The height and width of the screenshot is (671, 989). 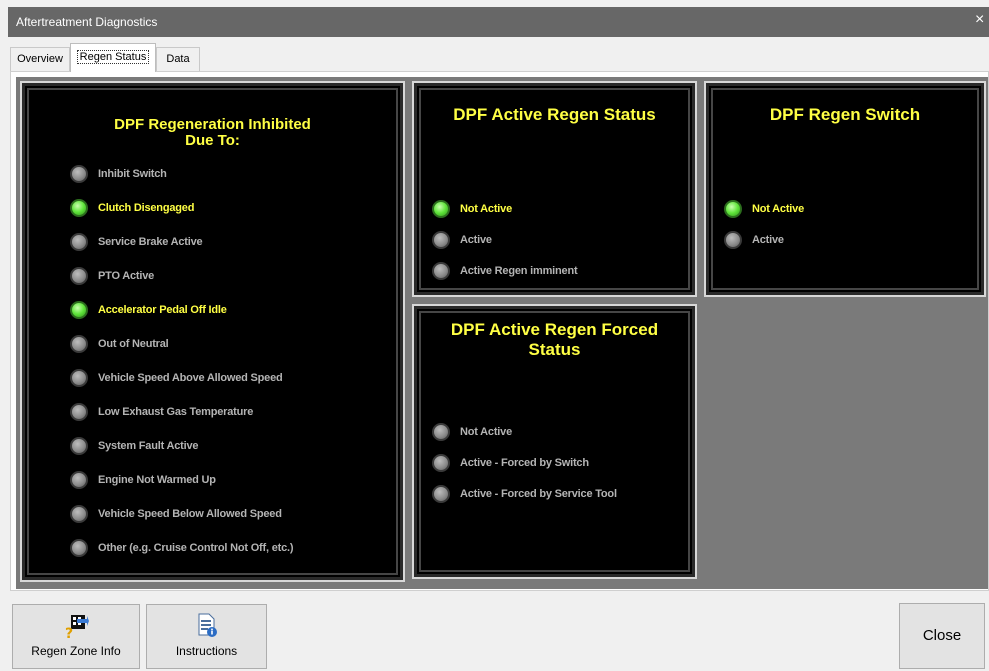 I want to click on forced-regen-label: Active - Forced by Service Tool, so click(x=538, y=494).